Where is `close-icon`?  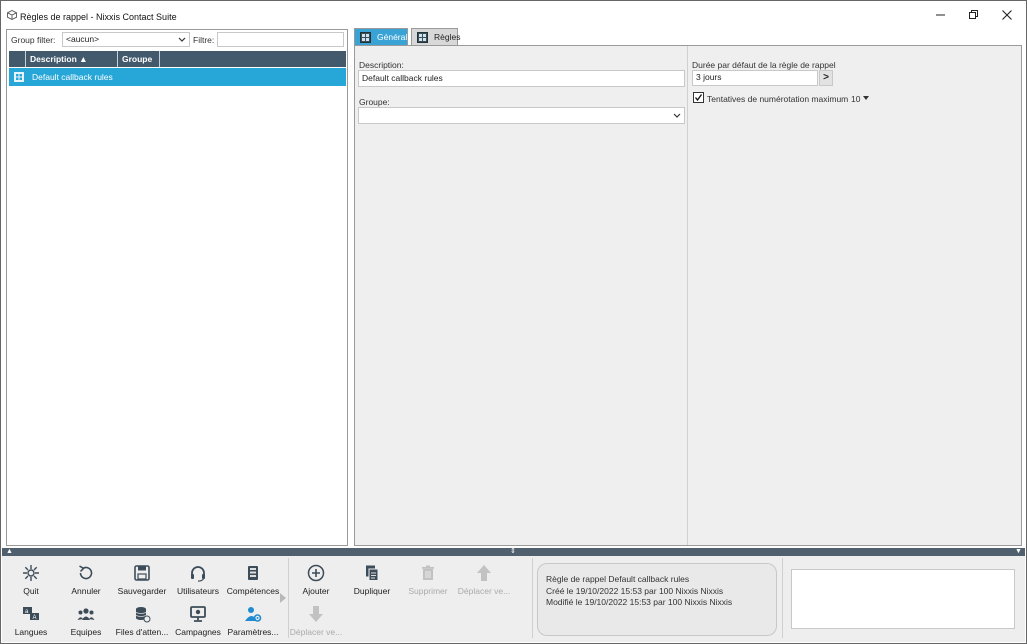 close-icon is located at coordinates (1007, 15).